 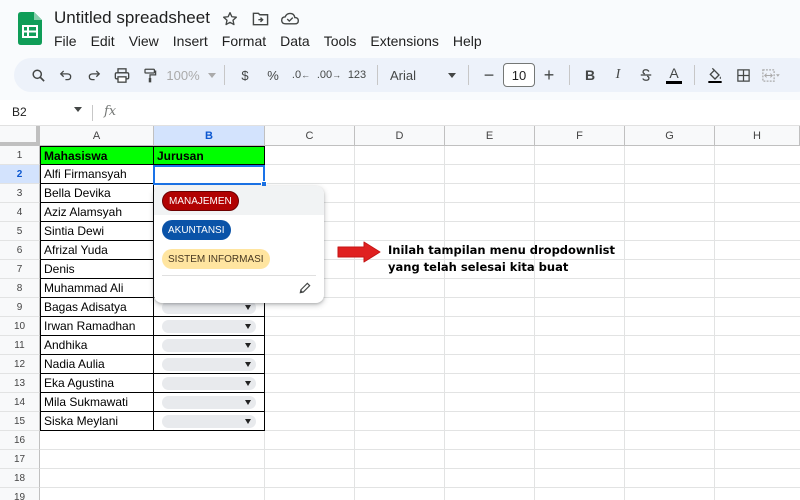 What do you see at coordinates (715, 75) in the screenshot?
I see `fill-color-icon` at bounding box center [715, 75].